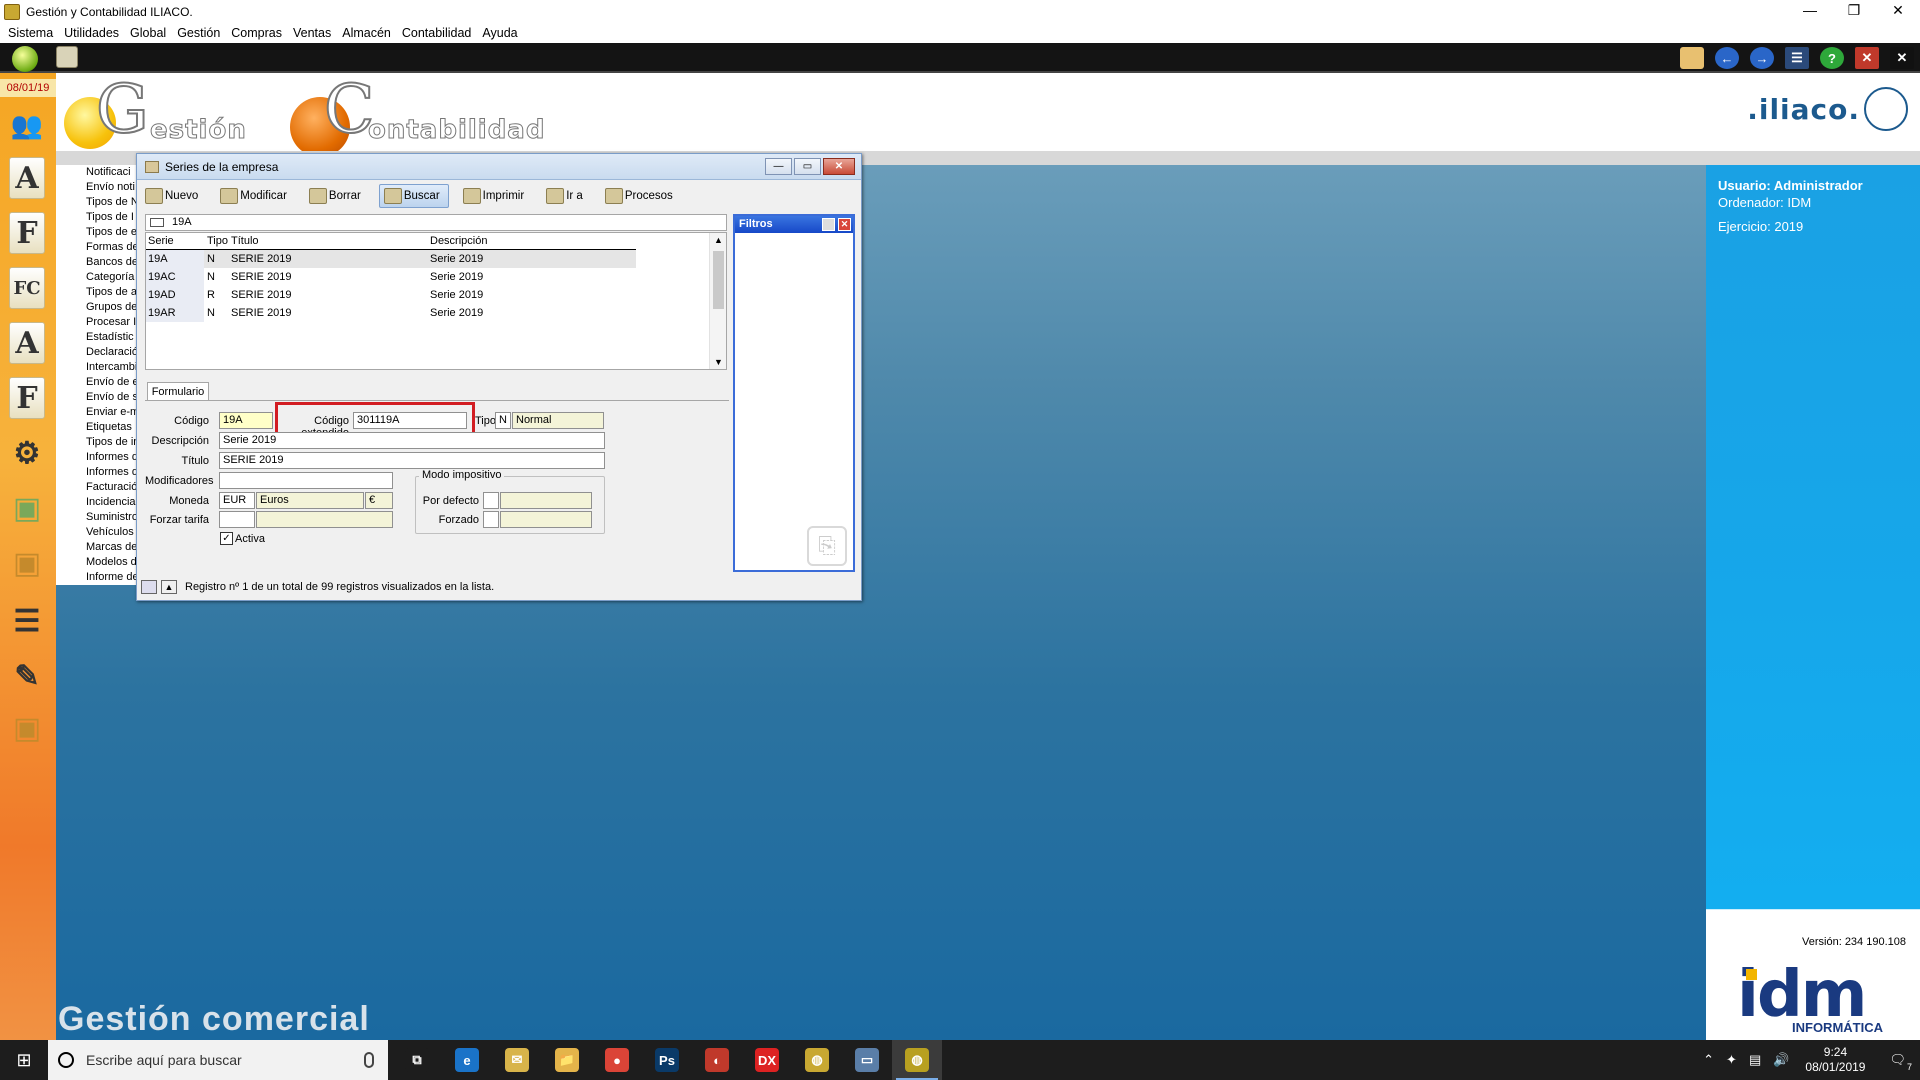 This screenshot has height=1080, width=1920. What do you see at coordinates (96, 322) in the screenshot?
I see `list-item: Procesar I` at bounding box center [96, 322].